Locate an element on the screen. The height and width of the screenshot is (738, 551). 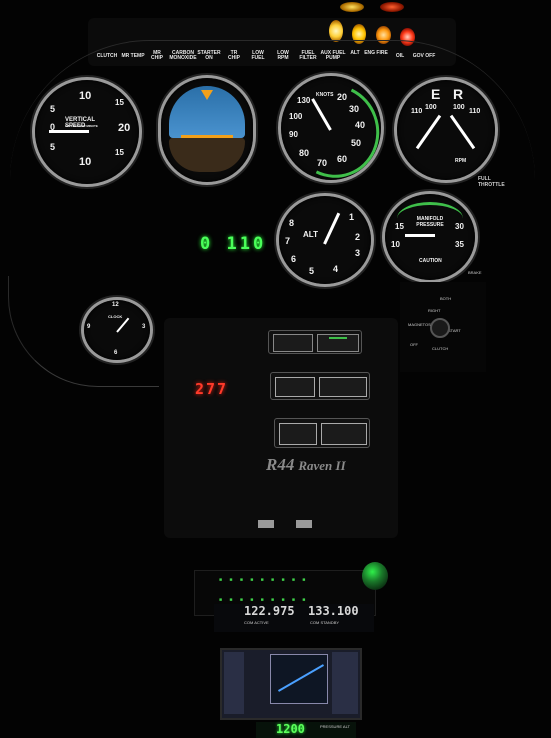
manifold-pressure-gauge: MANIFOLD PRESSURE 15 10 30 35 CAUTION is located at coordinates (430, 237).